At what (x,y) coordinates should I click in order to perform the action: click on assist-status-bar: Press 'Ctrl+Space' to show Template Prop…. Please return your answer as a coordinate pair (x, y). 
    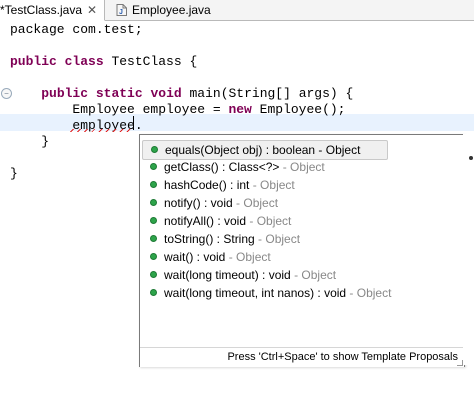
    Looking at the image, I should click on (302, 357).